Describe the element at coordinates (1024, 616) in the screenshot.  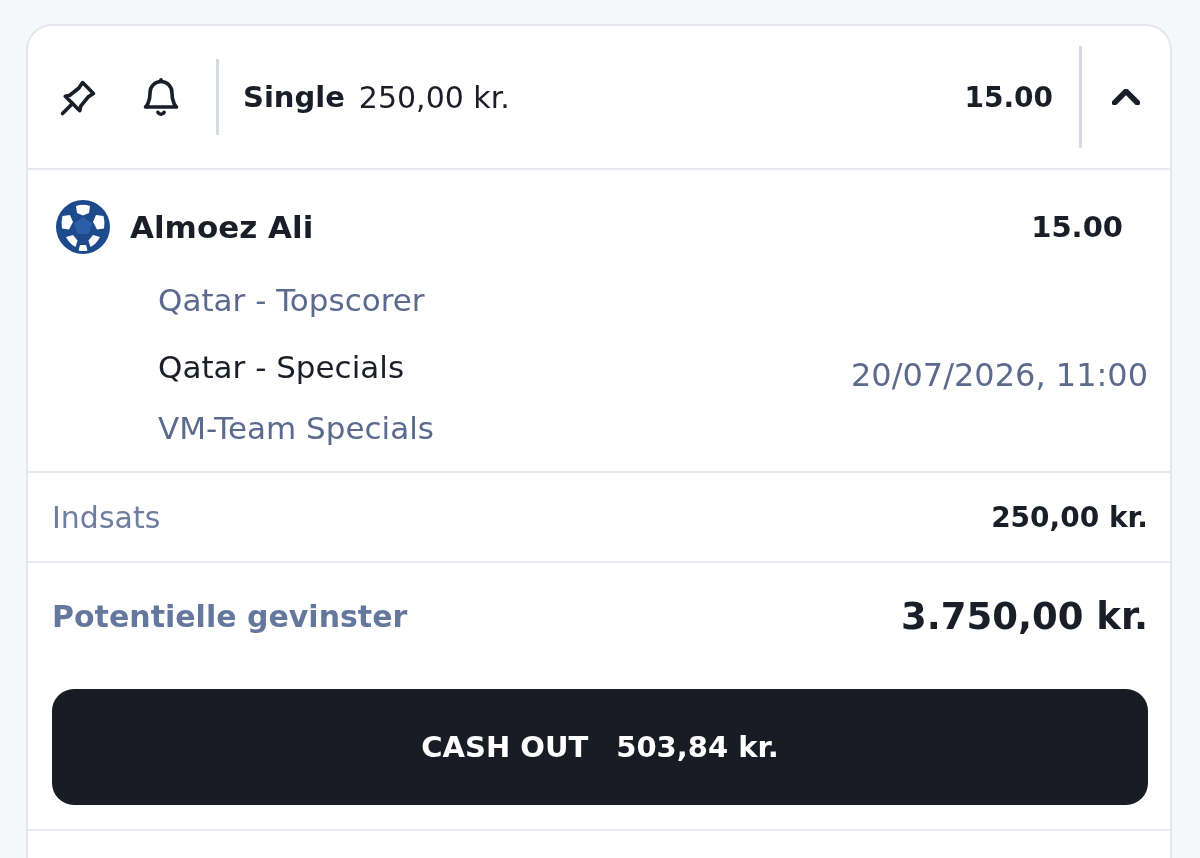
I see `potential-winnings-value: 3.750,00 kr.` at that location.